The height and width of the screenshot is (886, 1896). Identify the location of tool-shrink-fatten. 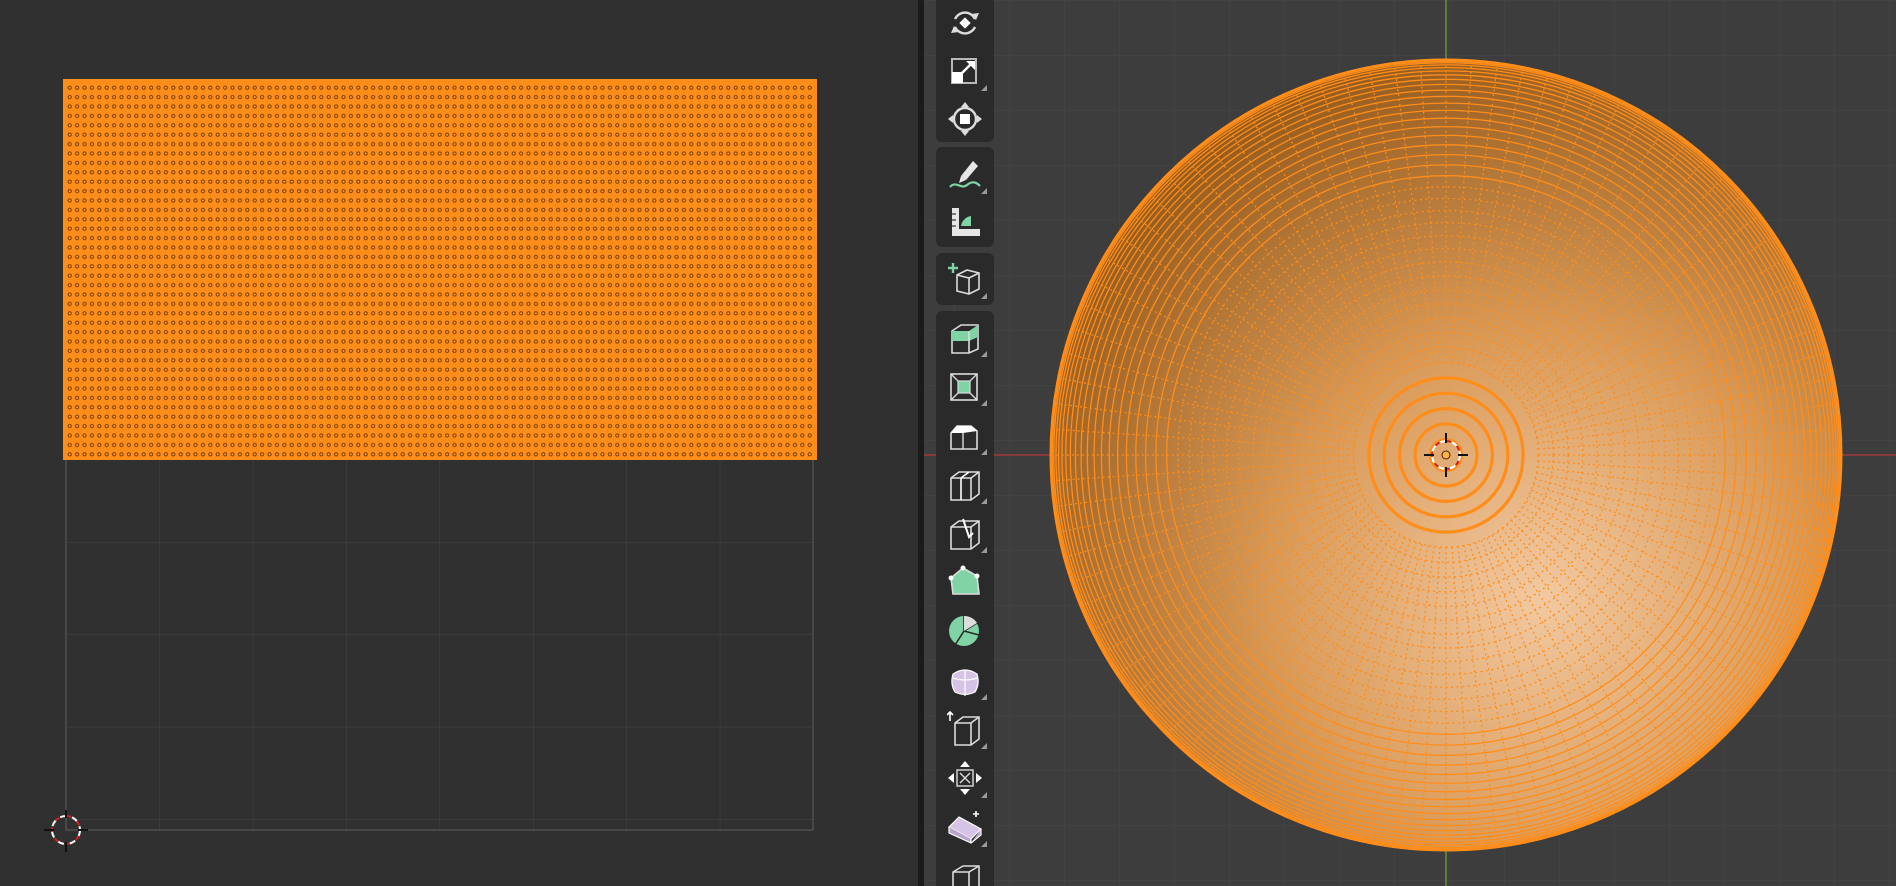
(965, 778).